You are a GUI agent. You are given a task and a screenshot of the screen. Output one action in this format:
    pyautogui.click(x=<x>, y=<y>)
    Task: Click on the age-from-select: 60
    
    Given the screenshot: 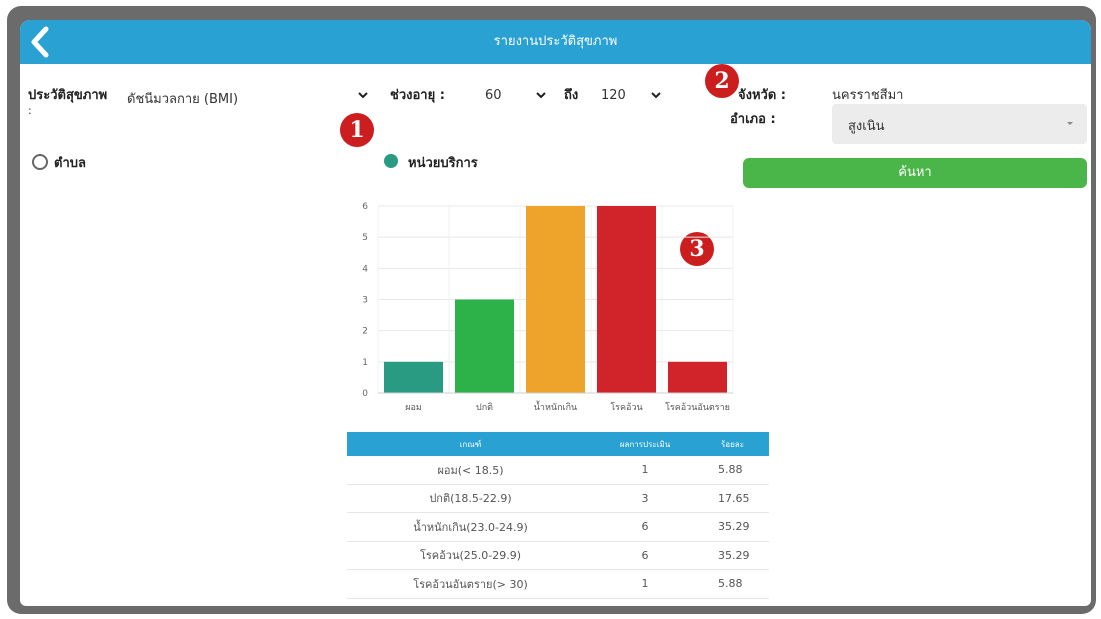 What is the action you would take?
    pyautogui.click(x=493, y=95)
    